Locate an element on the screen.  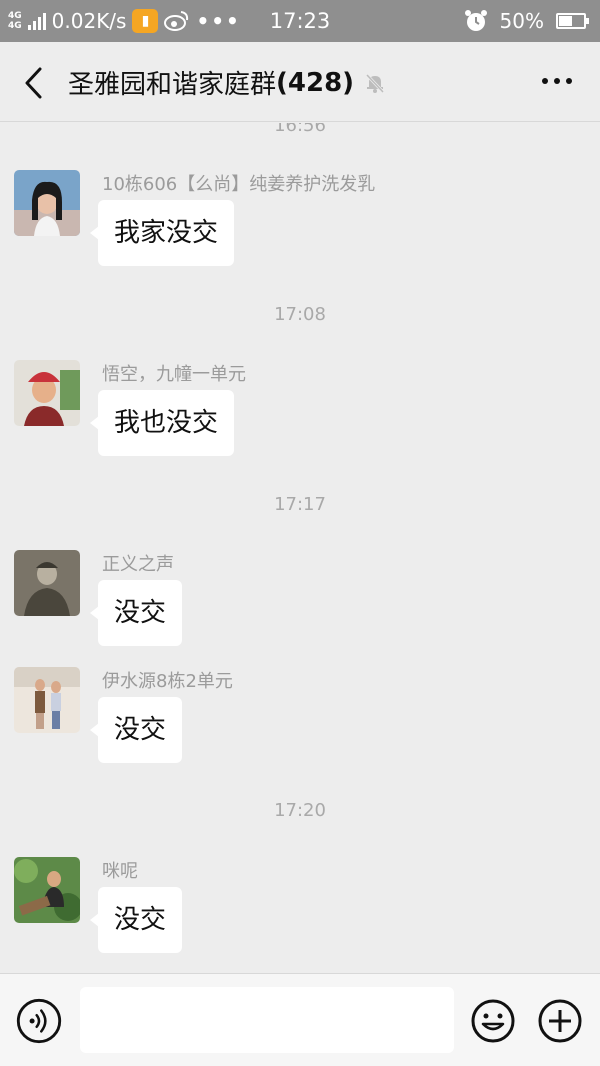
chat-title: 圣雅园和谐家庭群 (428) is located at coordinates (227, 82).